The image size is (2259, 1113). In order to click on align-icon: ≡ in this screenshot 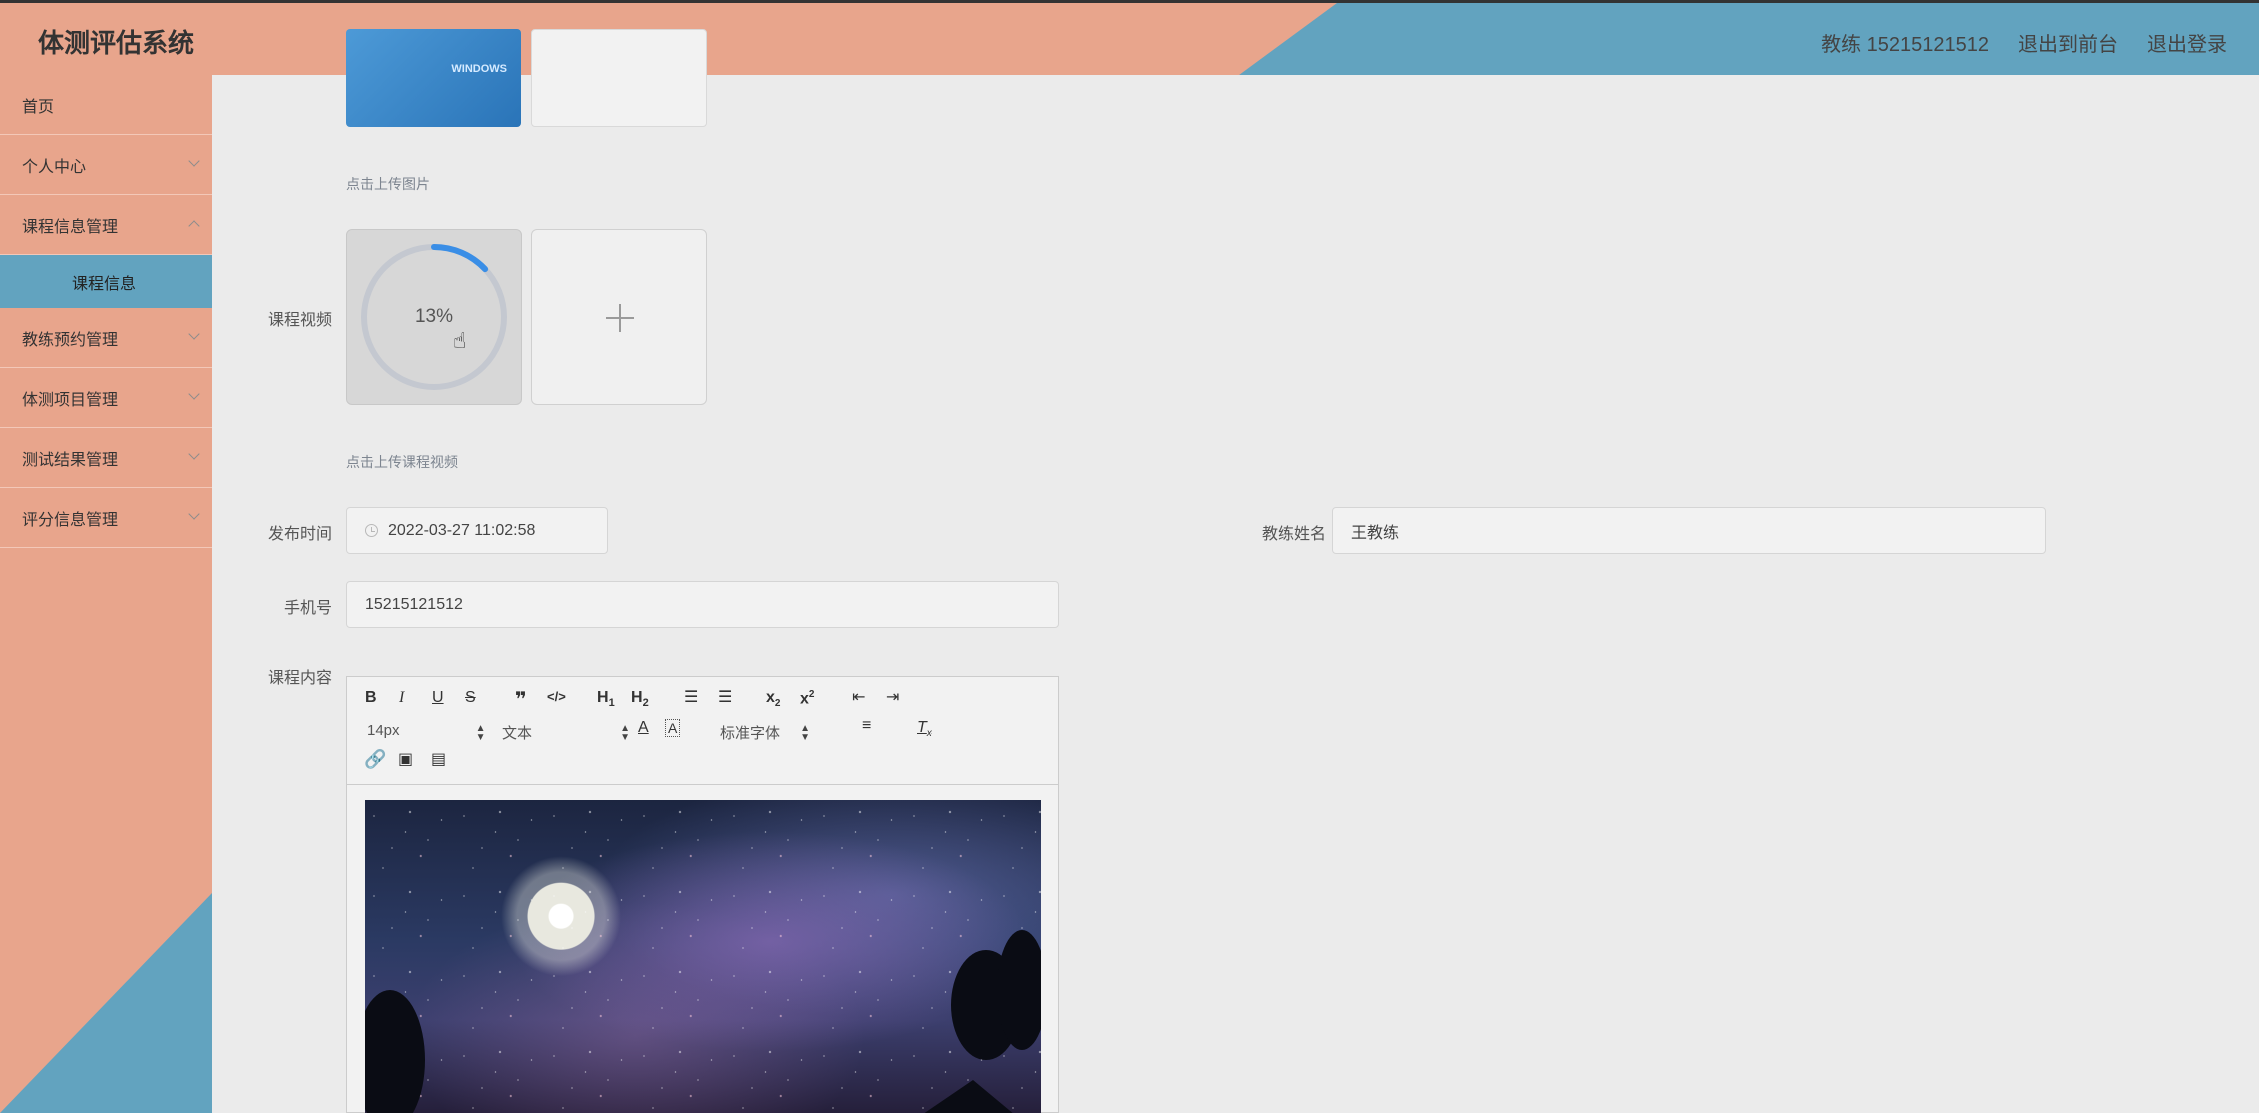, I will do `click(866, 726)`.